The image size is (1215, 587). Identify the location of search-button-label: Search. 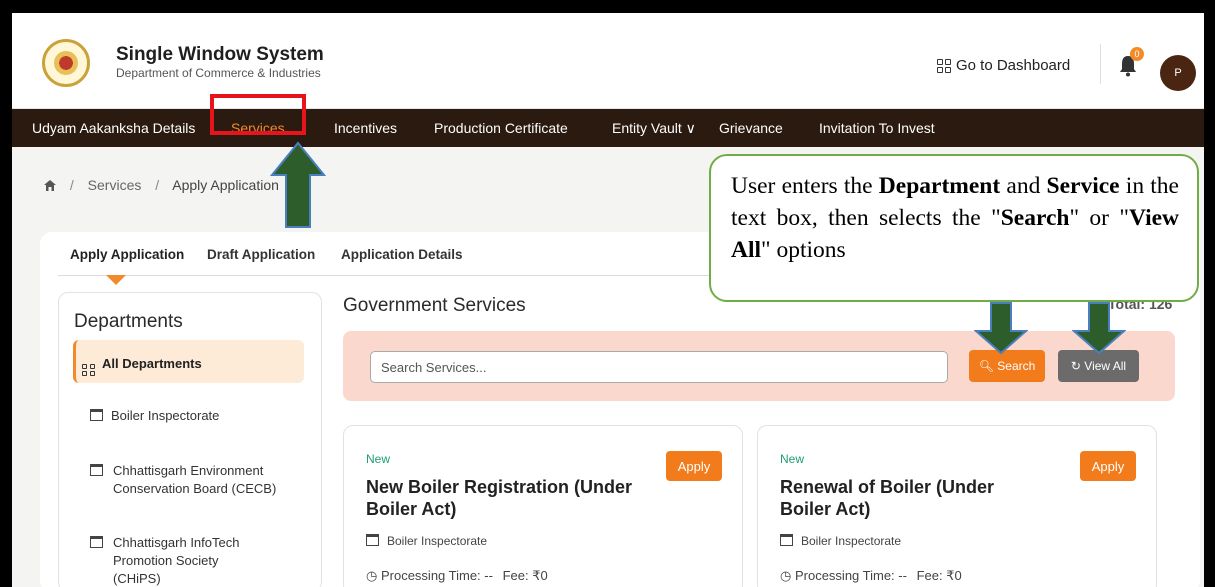
(1016, 366).